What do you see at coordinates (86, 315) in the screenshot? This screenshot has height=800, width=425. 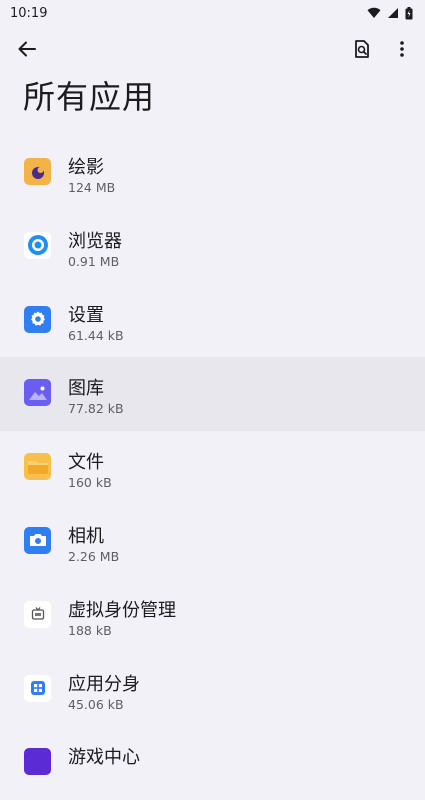 I see `app-name: 设置` at bounding box center [86, 315].